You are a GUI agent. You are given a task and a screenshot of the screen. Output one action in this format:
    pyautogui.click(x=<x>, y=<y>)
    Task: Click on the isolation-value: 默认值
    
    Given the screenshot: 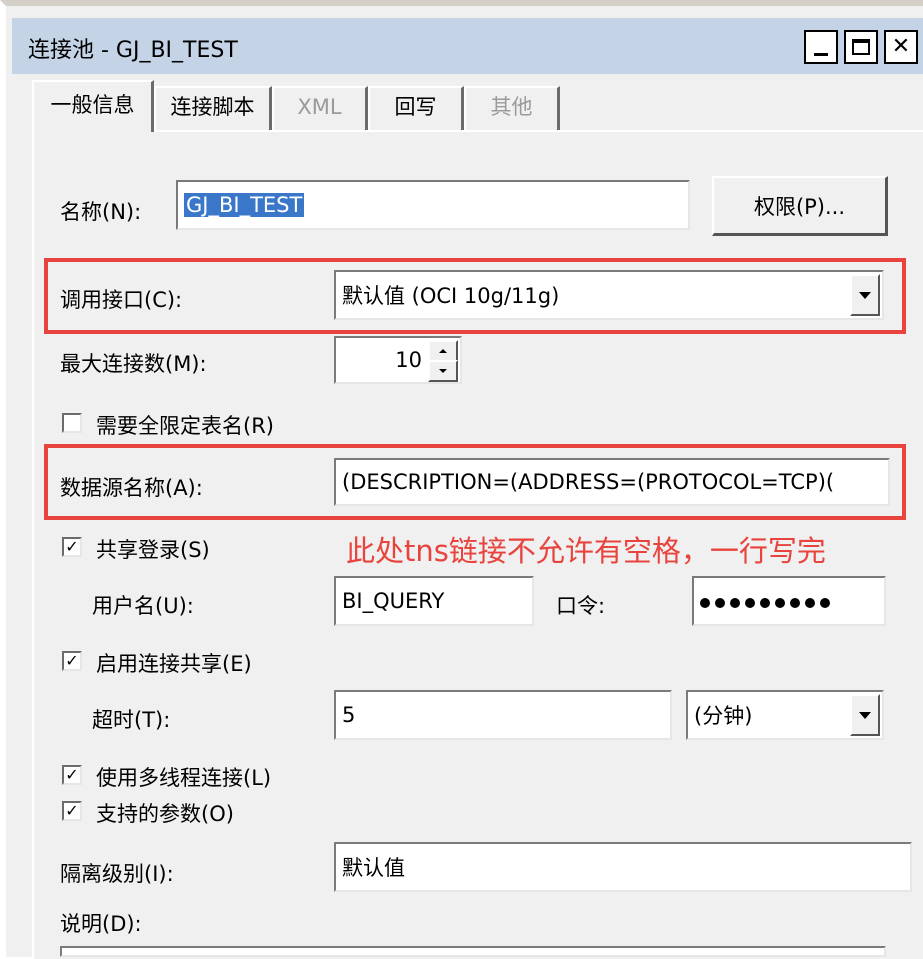 What is the action you would take?
    pyautogui.click(x=373, y=868)
    